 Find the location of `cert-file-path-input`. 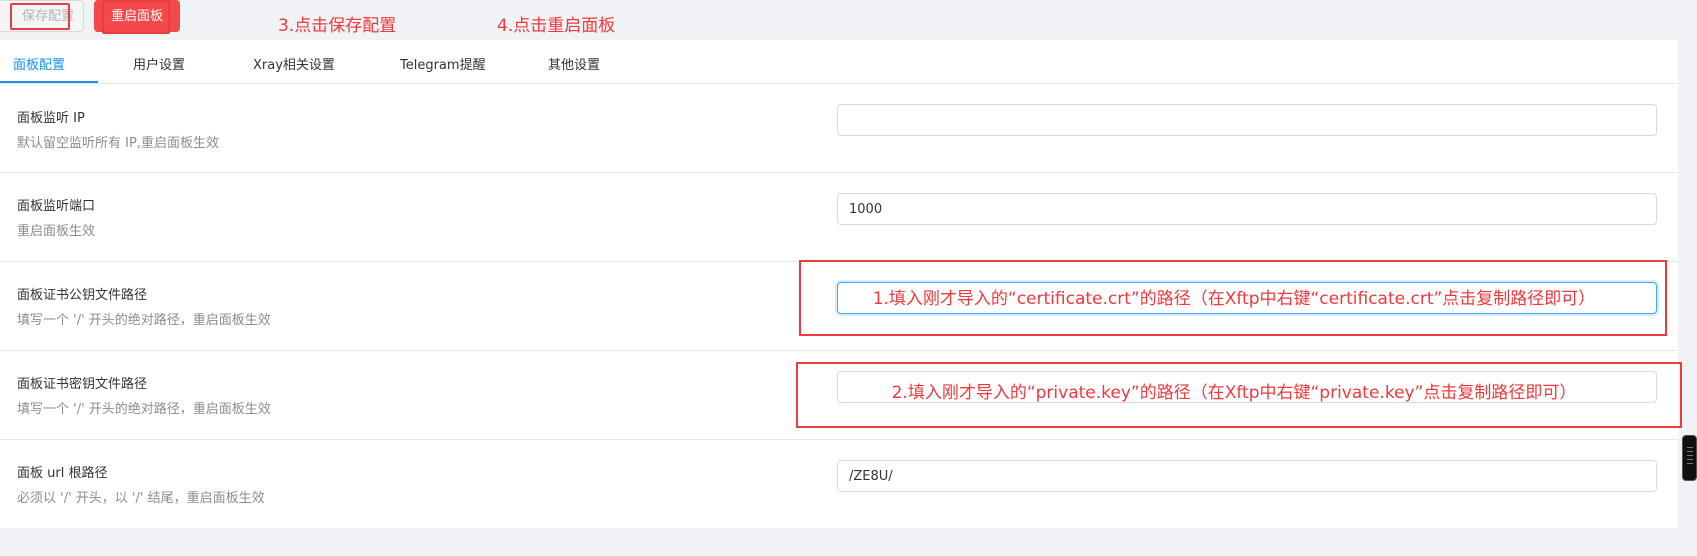

cert-file-path-input is located at coordinates (1247, 298).